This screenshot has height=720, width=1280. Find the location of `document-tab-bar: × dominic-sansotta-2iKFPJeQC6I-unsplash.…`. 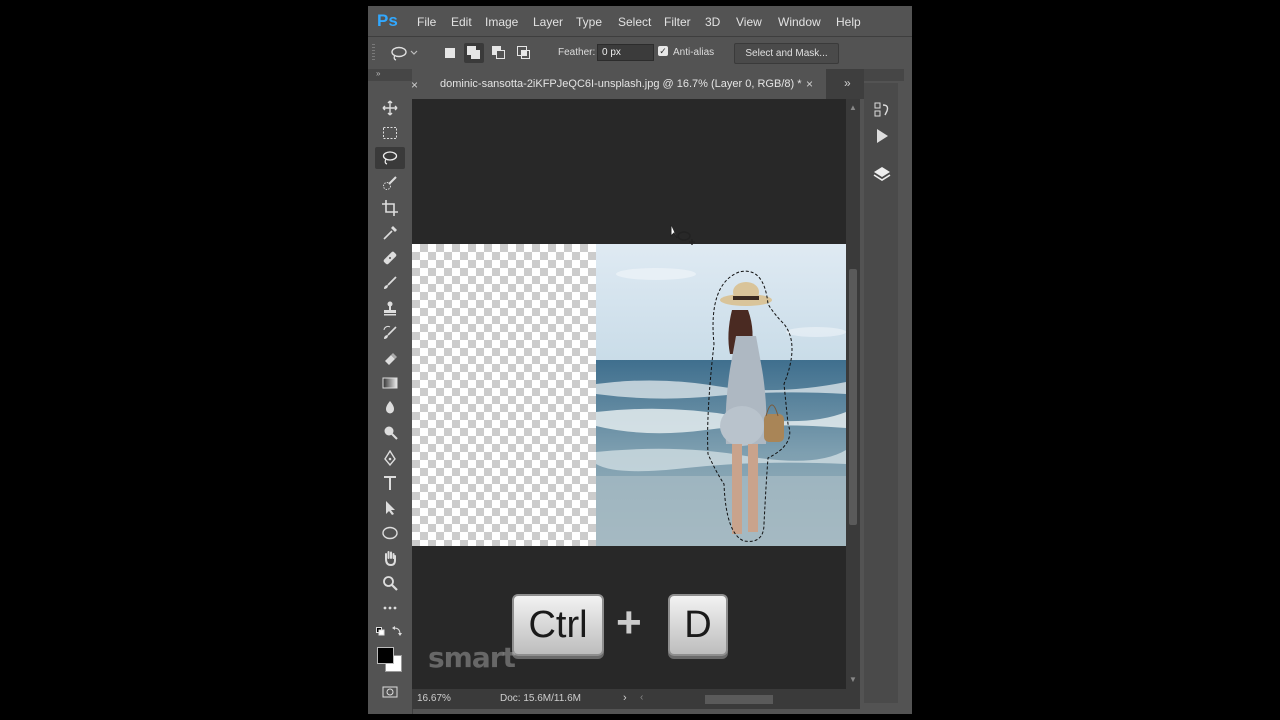

document-tab-bar: × dominic-sansotta-2iKFPJeQC6I-unsplash.… is located at coordinates (637, 84).